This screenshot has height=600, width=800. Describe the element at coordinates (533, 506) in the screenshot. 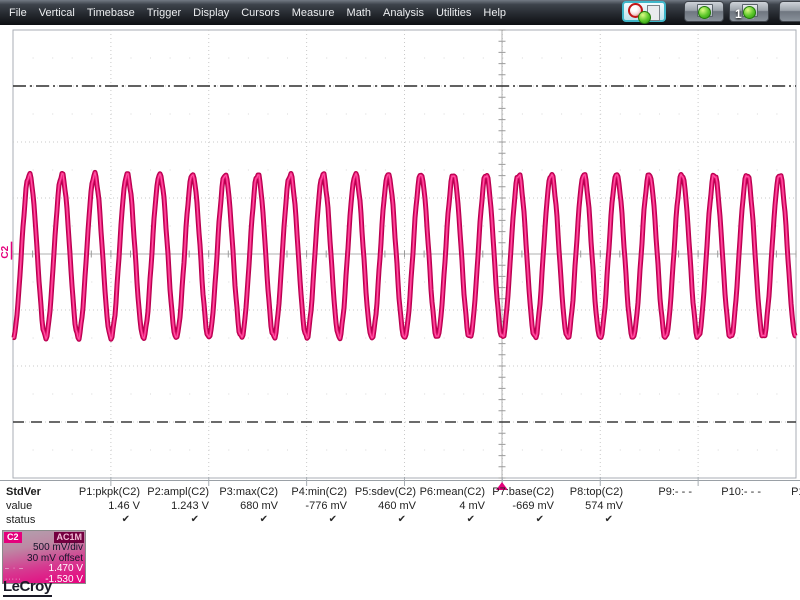

I see `measure-value-p7: -669 mV` at that location.